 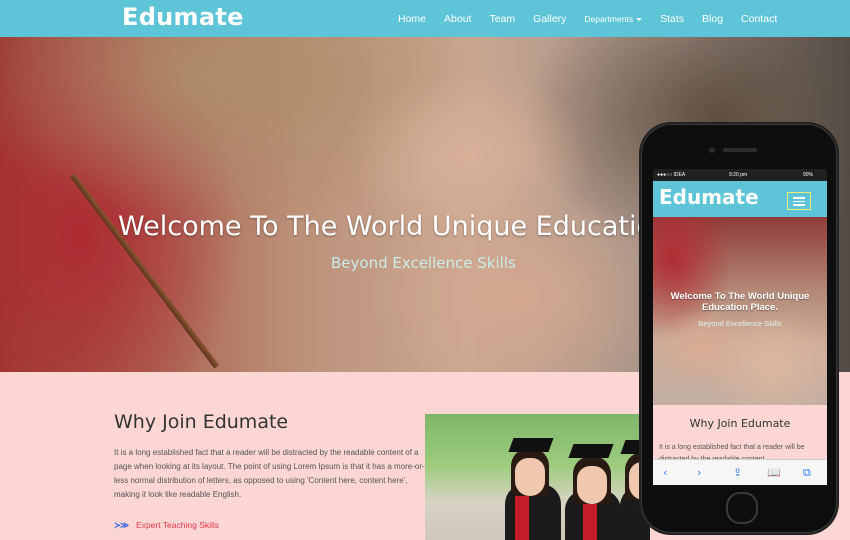 I want to click on nav-departments-dropdown: Departments, so click(x=613, y=18).